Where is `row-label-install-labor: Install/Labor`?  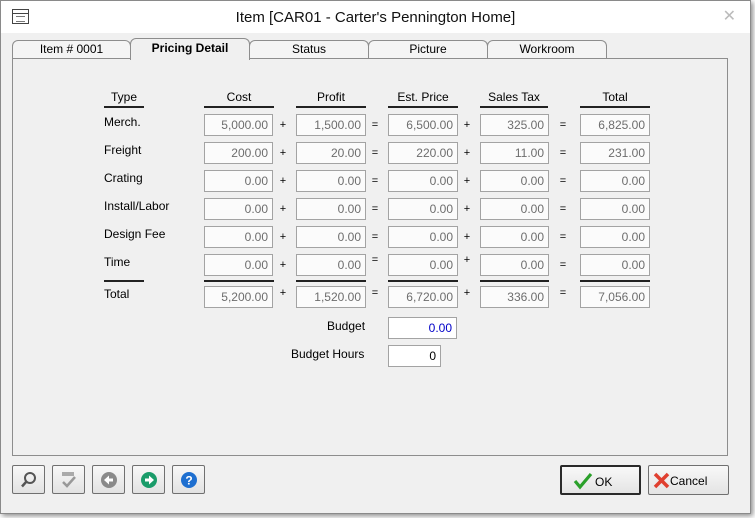 row-label-install-labor: Install/Labor is located at coordinates (137, 206).